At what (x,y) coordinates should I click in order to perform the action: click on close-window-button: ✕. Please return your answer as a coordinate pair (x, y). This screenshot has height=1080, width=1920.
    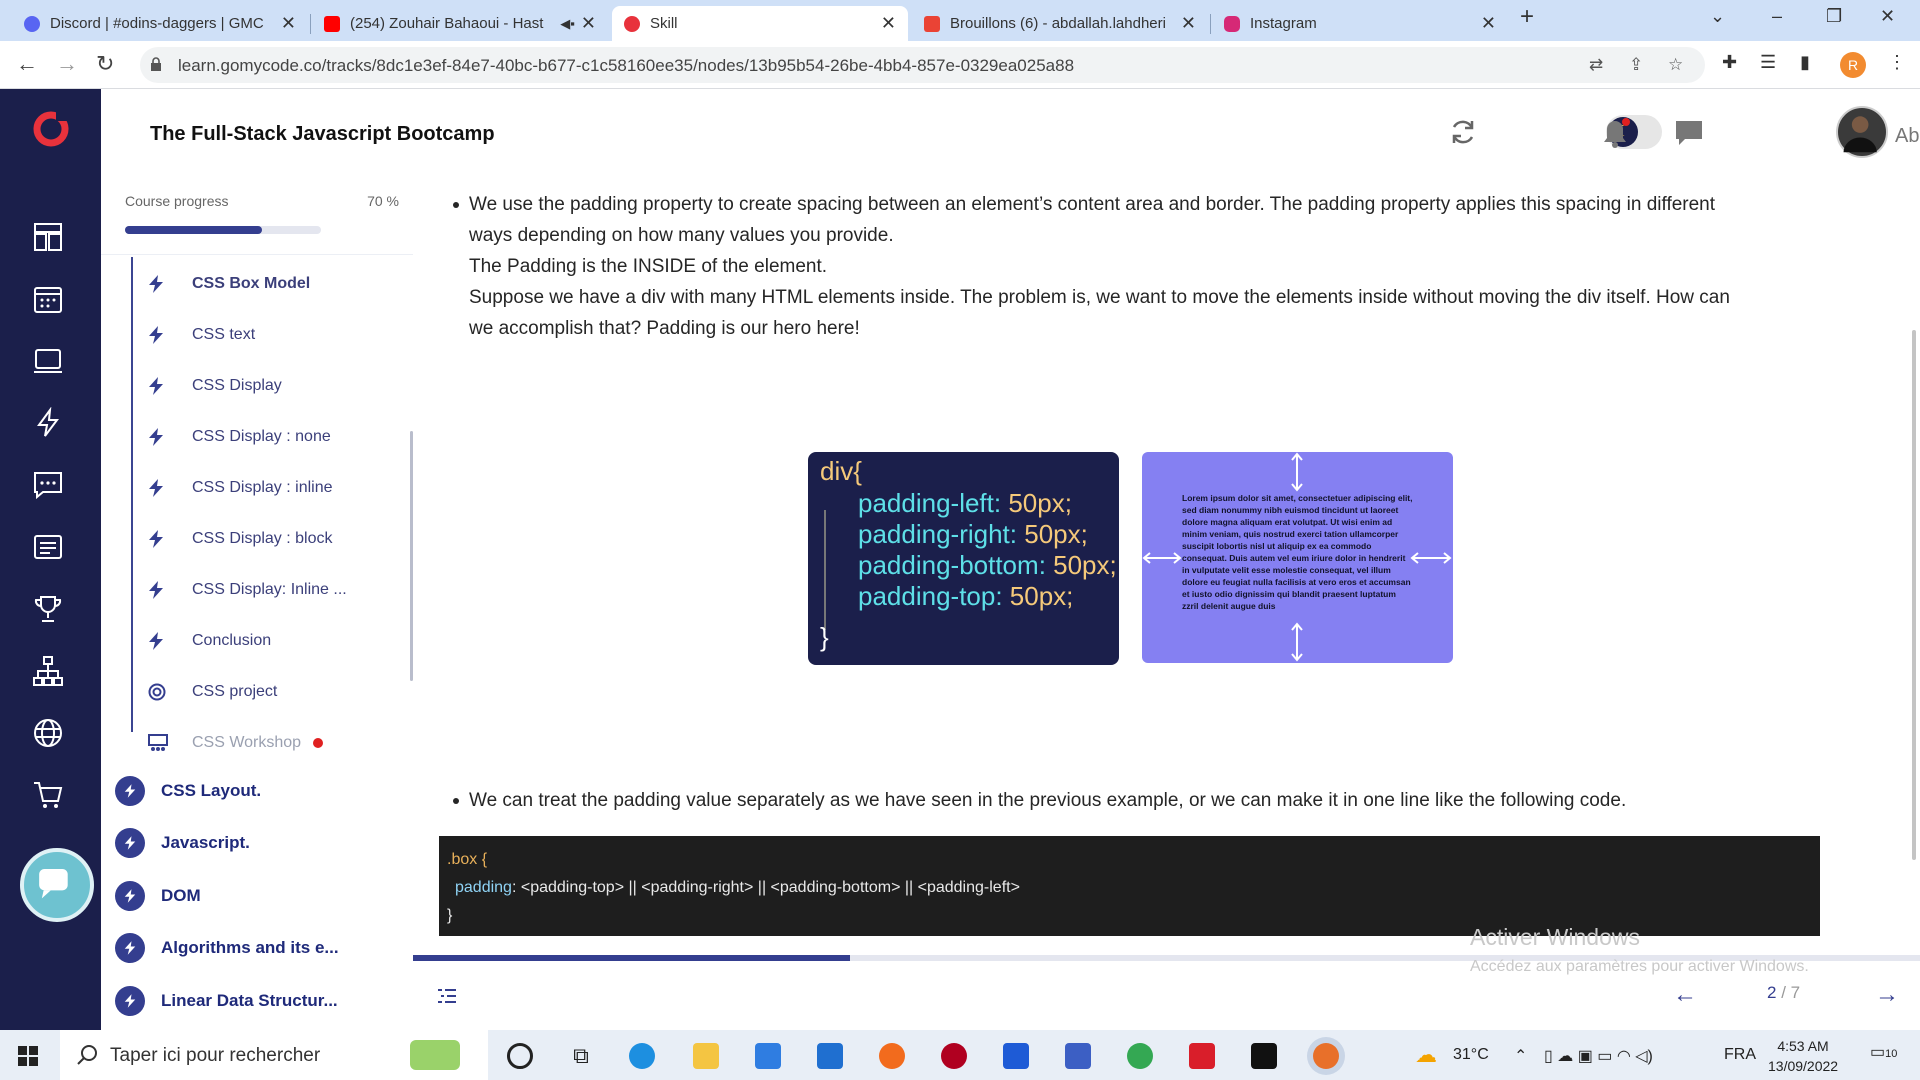
    Looking at the image, I should click on (1887, 16).